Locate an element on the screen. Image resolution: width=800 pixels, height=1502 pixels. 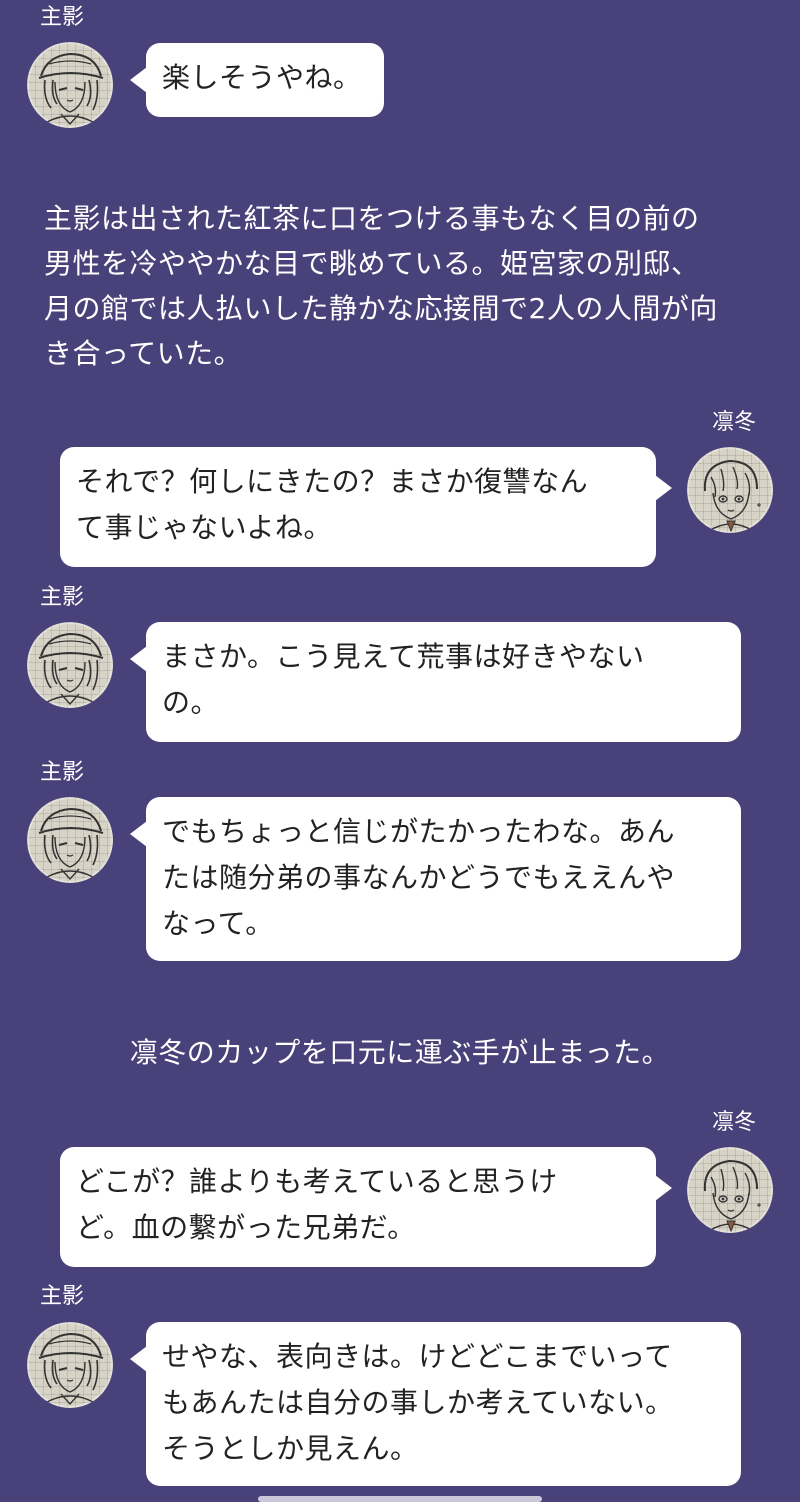
home-indicator is located at coordinates (400, 1499).